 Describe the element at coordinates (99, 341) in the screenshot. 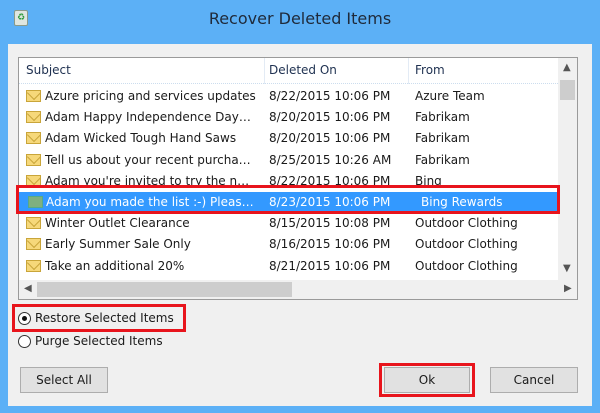

I see `purge-label: Purge Selected Items` at that location.